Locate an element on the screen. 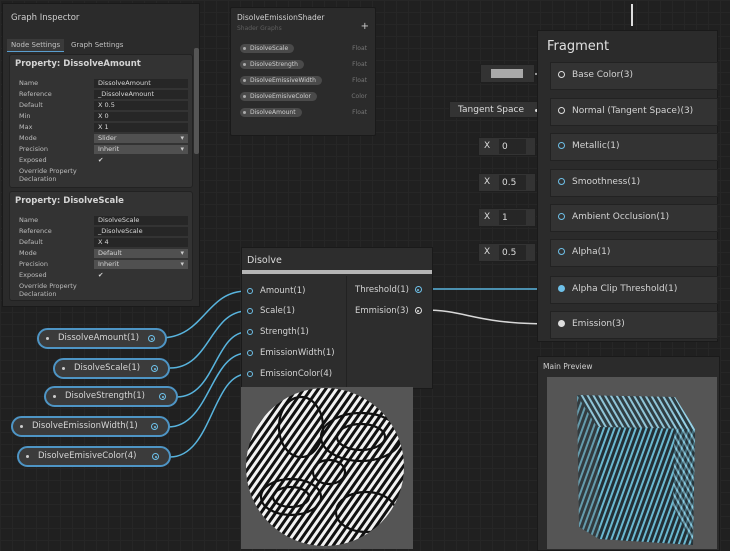  metallic-input: X0 is located at coordinates (507, 146).